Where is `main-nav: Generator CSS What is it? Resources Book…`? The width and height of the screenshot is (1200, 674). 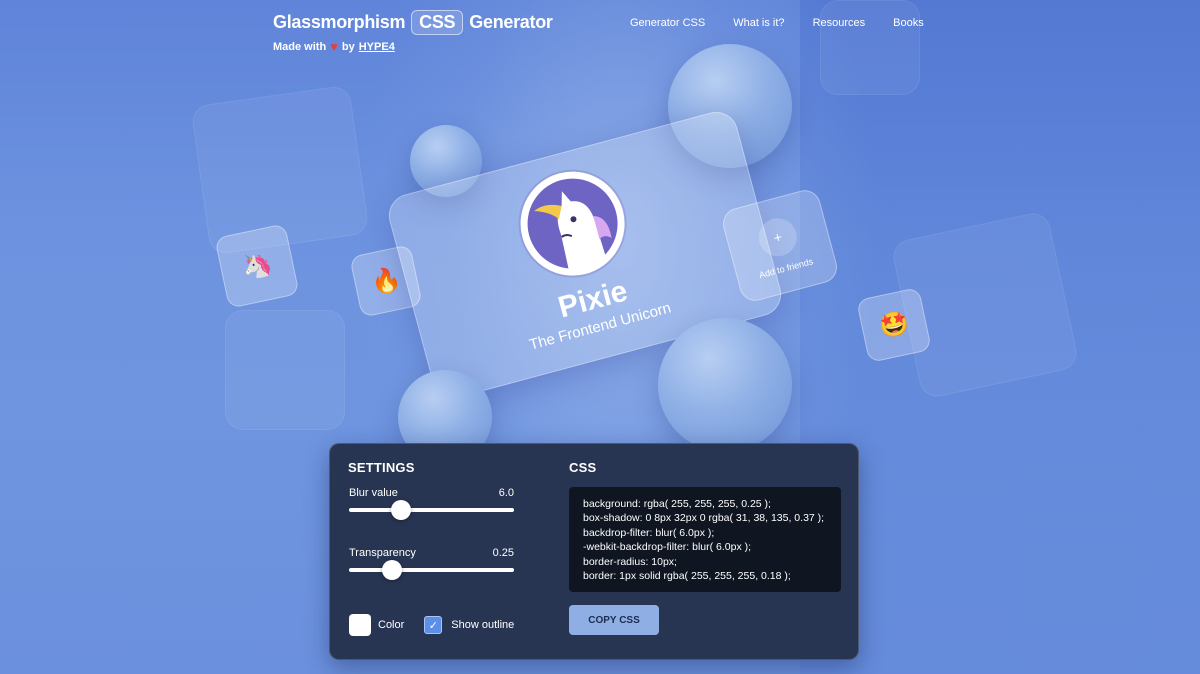 main-nav: Generator CSS What is it? Resources Book… is located at coordinates (777, 23).